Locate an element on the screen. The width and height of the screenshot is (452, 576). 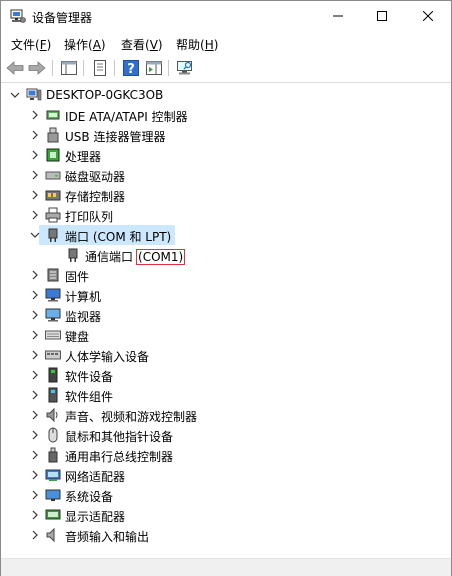
display-adapter-icon is located at coordinates (53, 514).